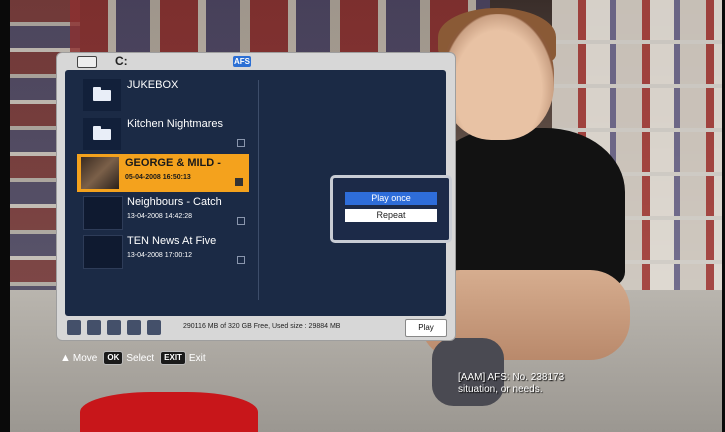  Describe the element at coordinates (498, 77) in the screenshot. I see `boy-head` at that location.